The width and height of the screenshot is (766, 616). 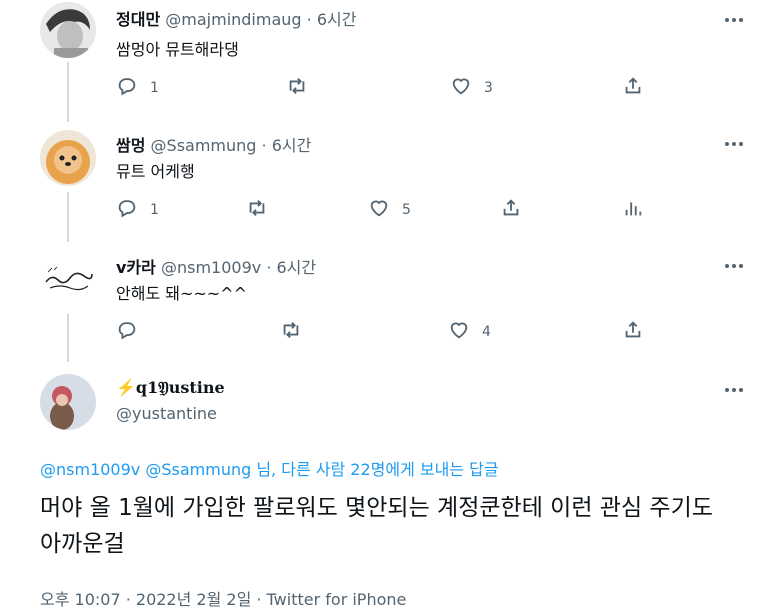 I want to click on like-count: 5, so click(x=406, y=210).